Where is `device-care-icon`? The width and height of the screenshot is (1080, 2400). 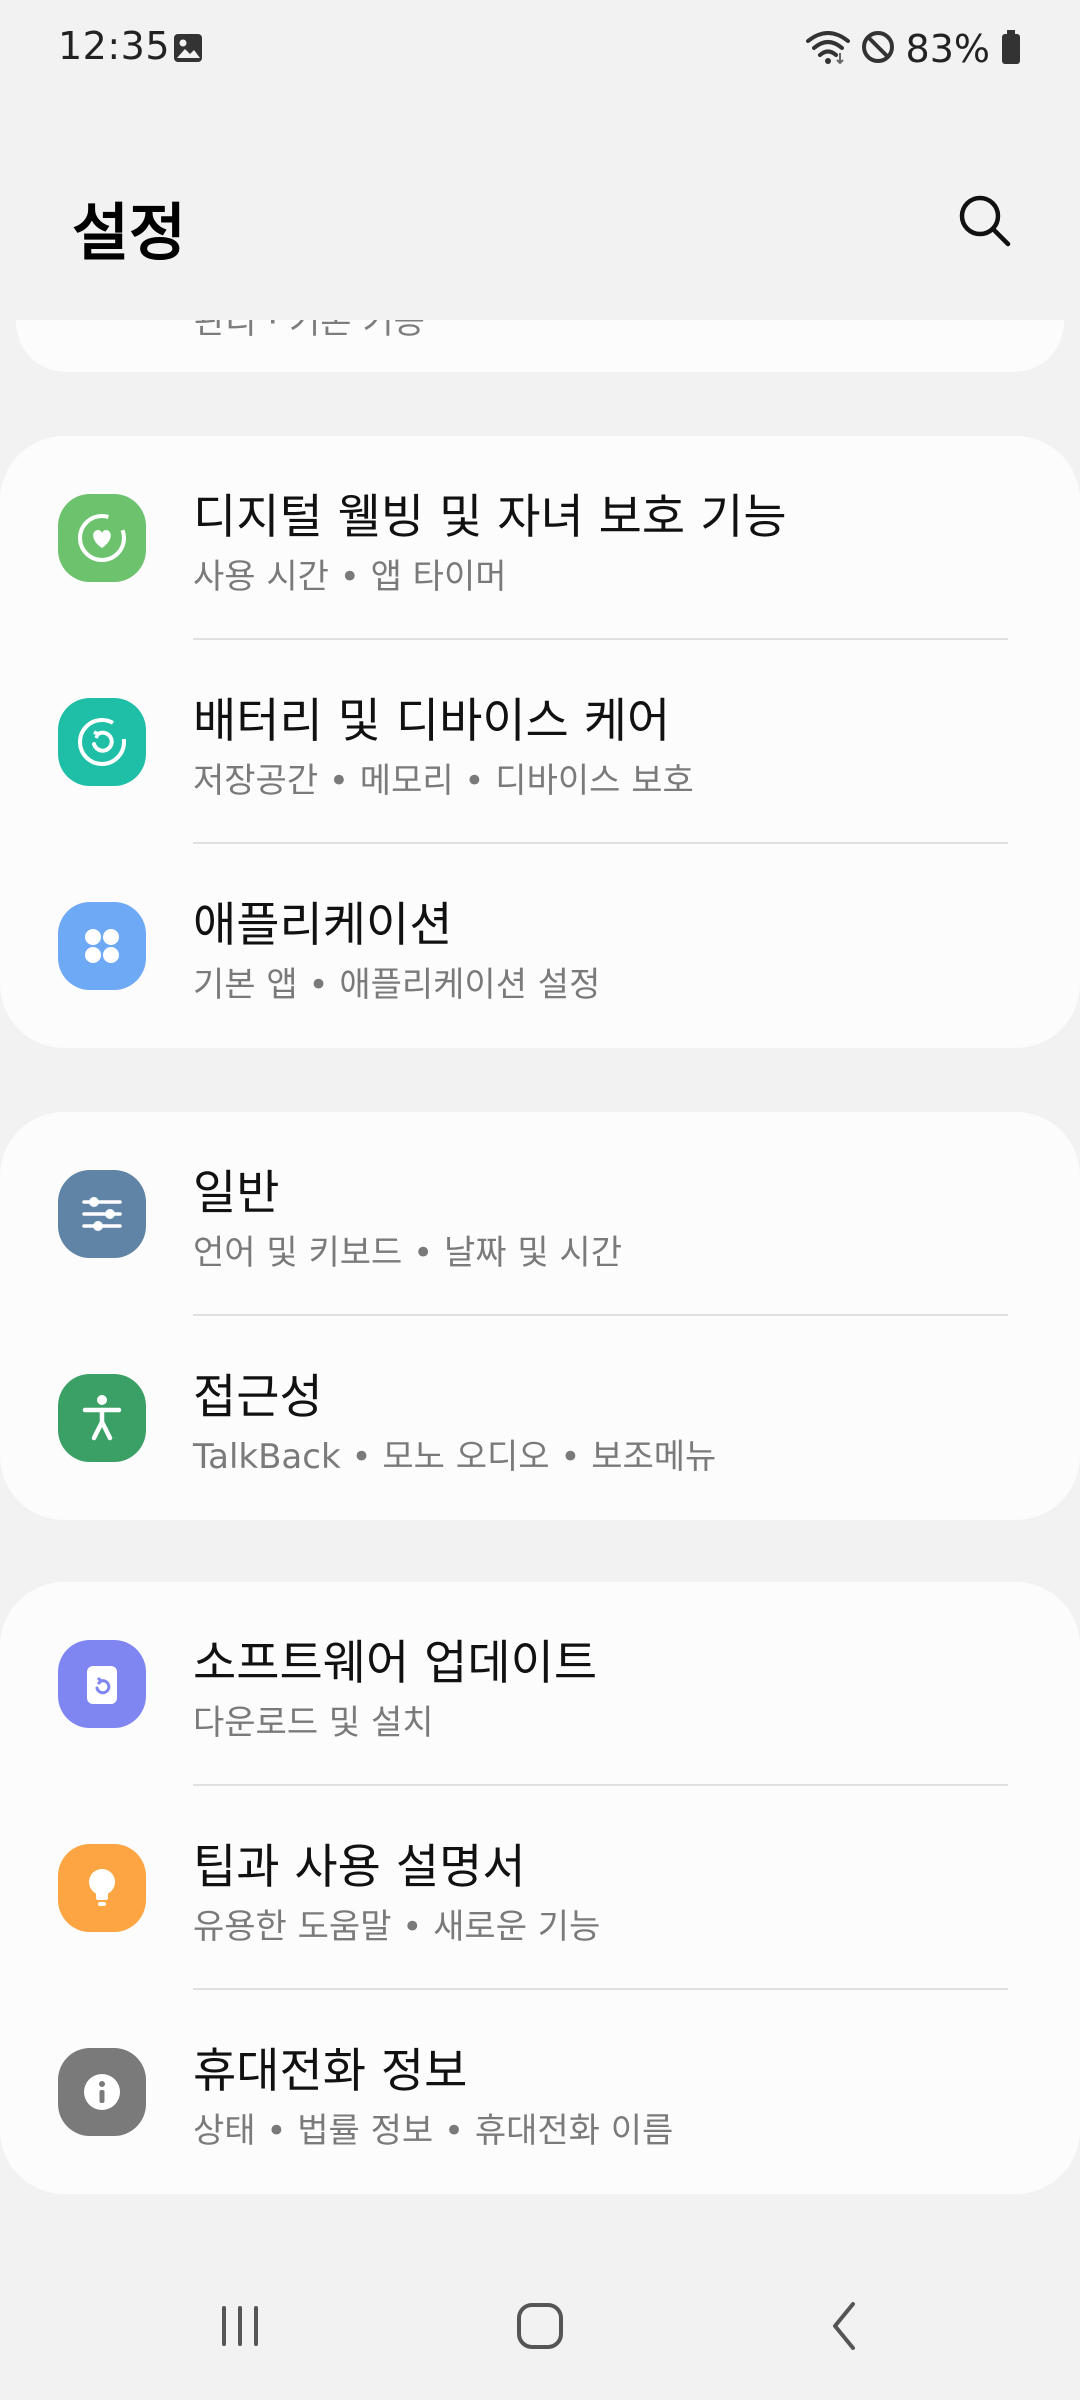
device-care-icon is located at coordinates (102, 742).